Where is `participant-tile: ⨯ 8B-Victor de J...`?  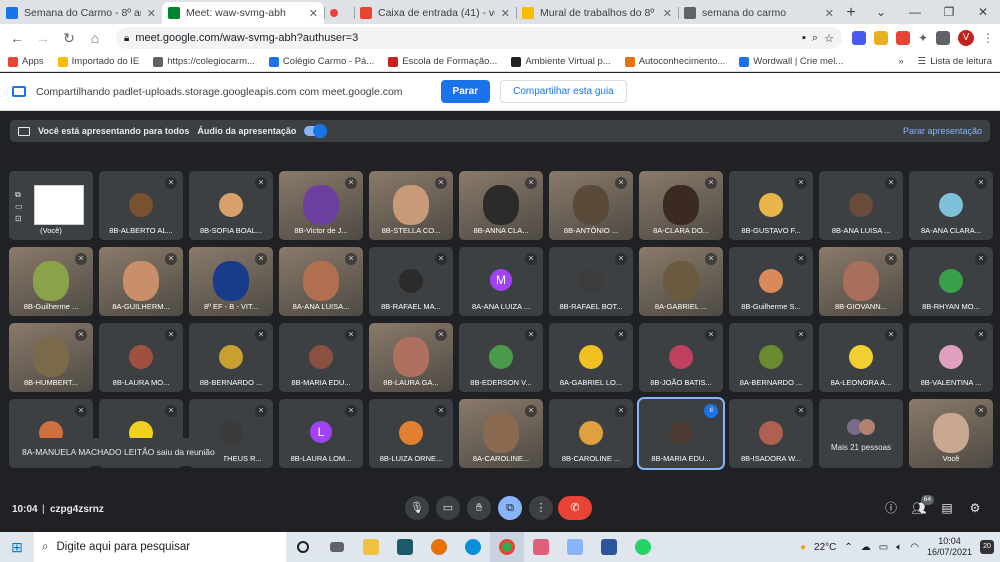 participant-tile: ⨯ 8B-Victor de J... is located at coordinates (321, 205).